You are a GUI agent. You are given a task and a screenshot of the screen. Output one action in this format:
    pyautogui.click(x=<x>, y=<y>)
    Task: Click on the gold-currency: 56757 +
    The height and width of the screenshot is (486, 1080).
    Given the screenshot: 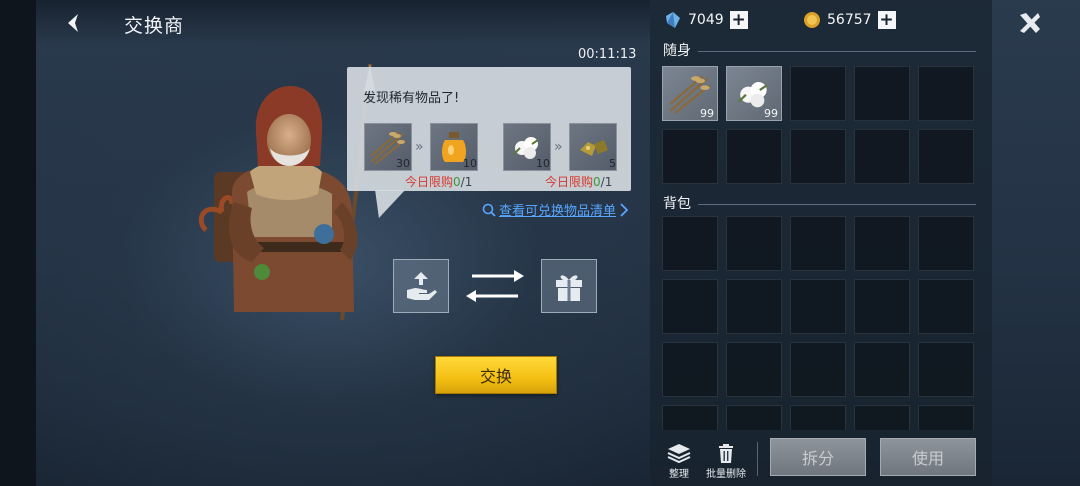 What is the action you would take?
    pyautogui.click(x=849, y=20)
    